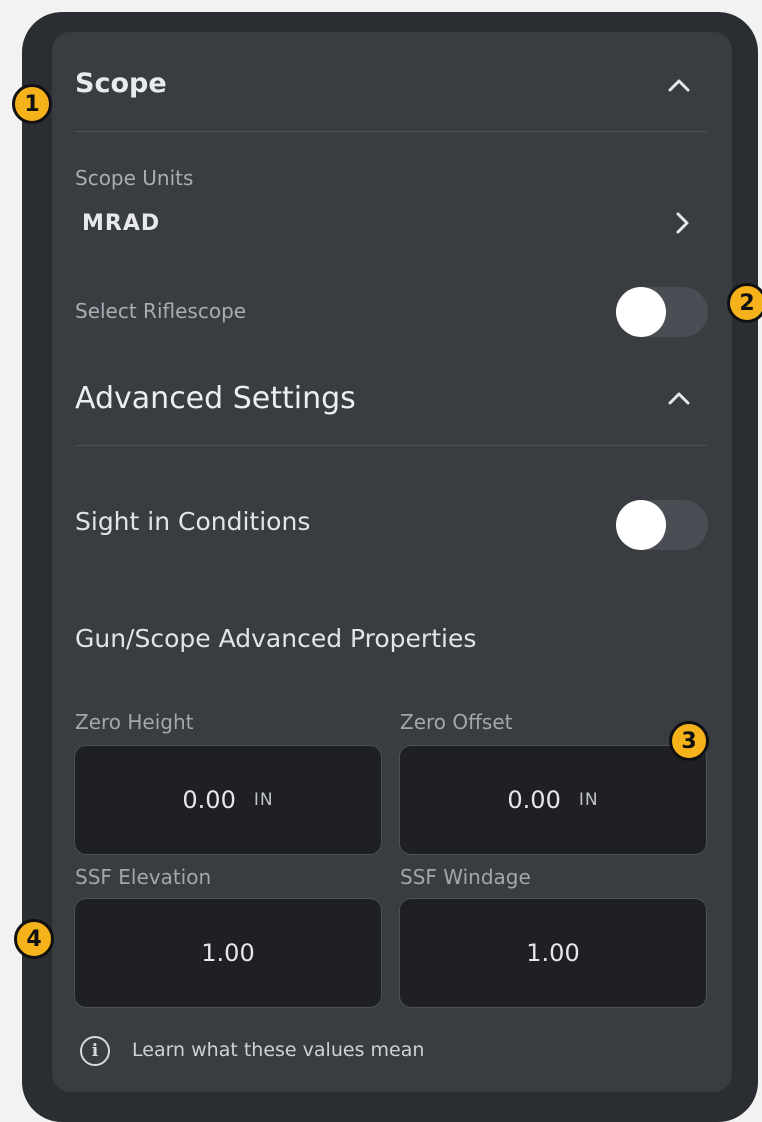 The image size is (762, 1122). I want to click on scope-section-title: Scope, so click(121, 83).